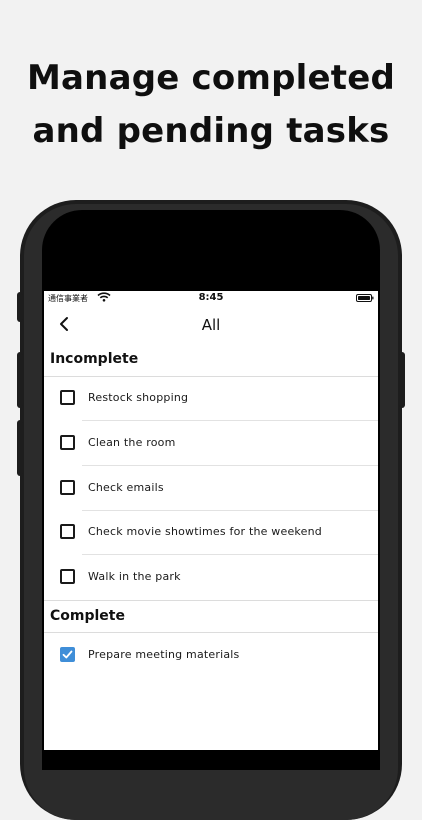 This screenshot has height=820, width=422. I want to click on task-label: Restock shopping, so click(138, 397).